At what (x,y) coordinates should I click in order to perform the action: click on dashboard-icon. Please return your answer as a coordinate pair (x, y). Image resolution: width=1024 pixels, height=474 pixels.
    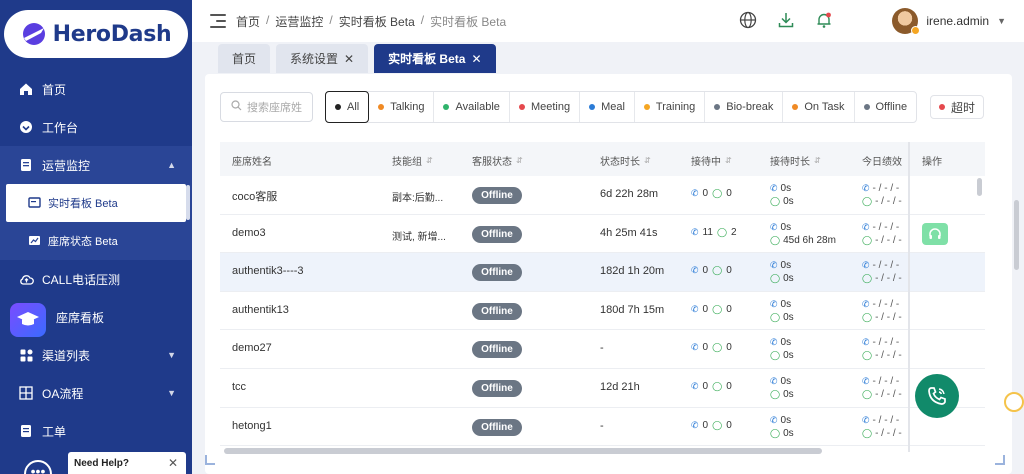
    Looking at the image, I should click on (26, 127).